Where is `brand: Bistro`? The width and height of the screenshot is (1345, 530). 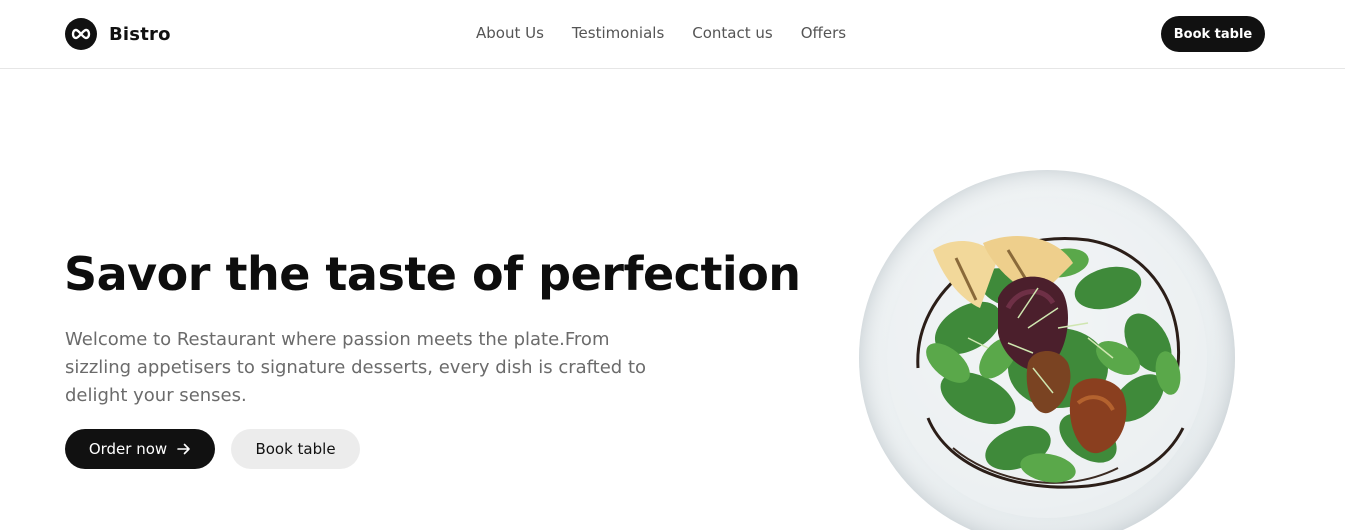 brand: Bistro is located at coordinates (118, 34).